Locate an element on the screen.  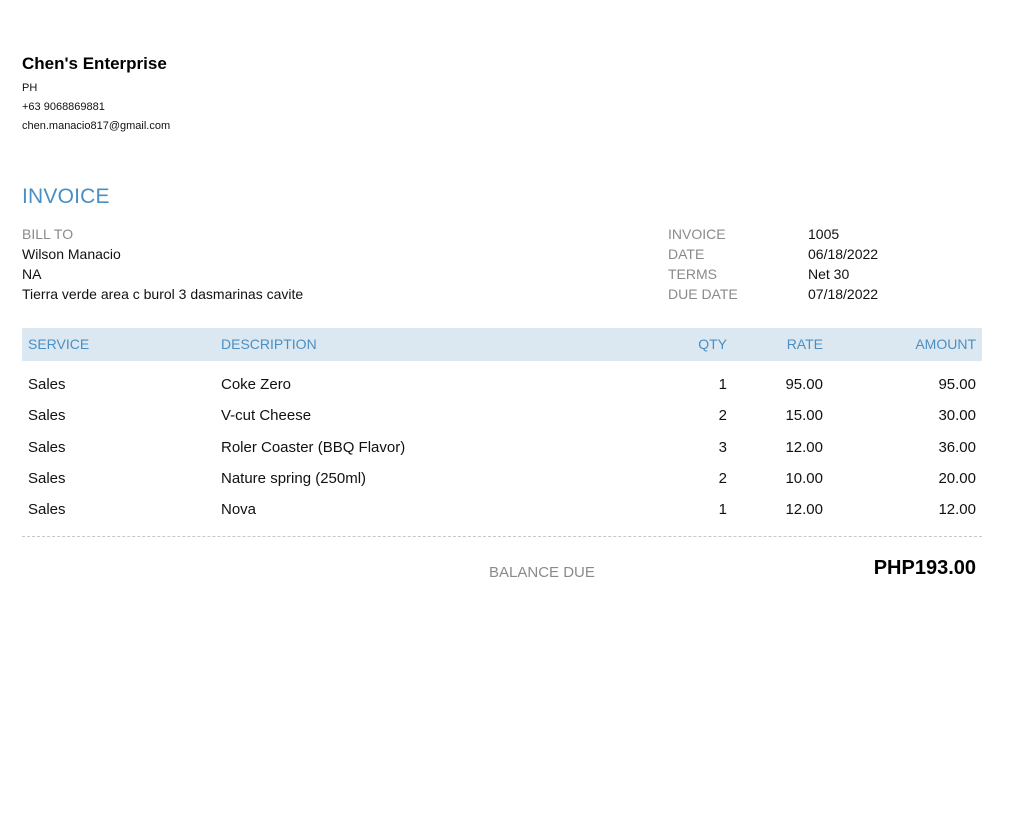
cell-description: V-cut Cheese is located at coordinates (266, 416).